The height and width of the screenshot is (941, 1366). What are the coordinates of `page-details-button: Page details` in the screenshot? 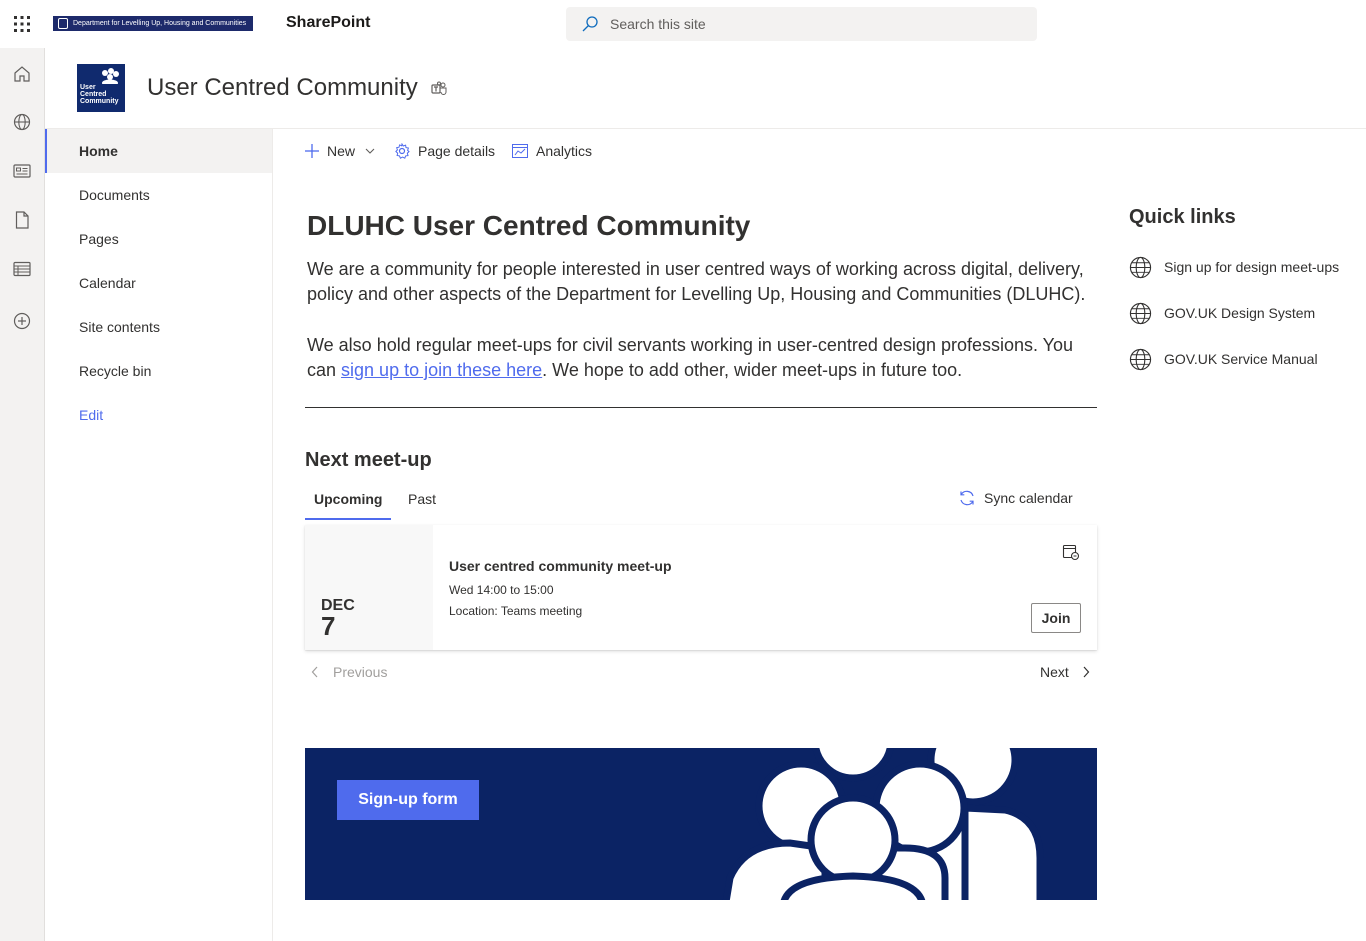 It's located at (444, 151).